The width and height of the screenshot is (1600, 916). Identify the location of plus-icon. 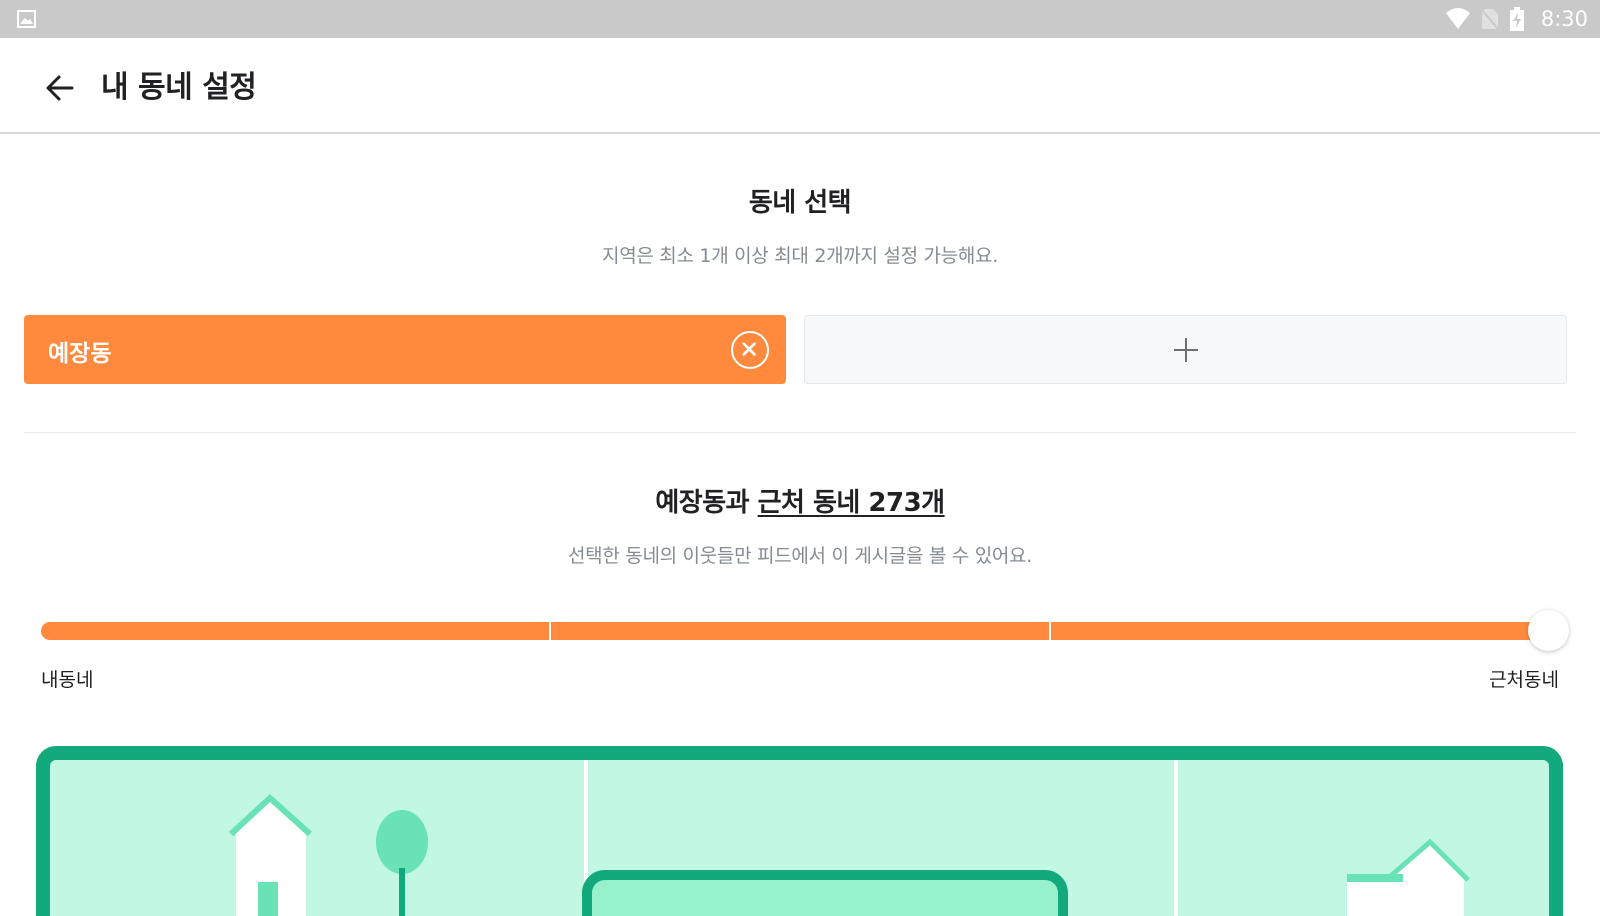
(1186, 350).